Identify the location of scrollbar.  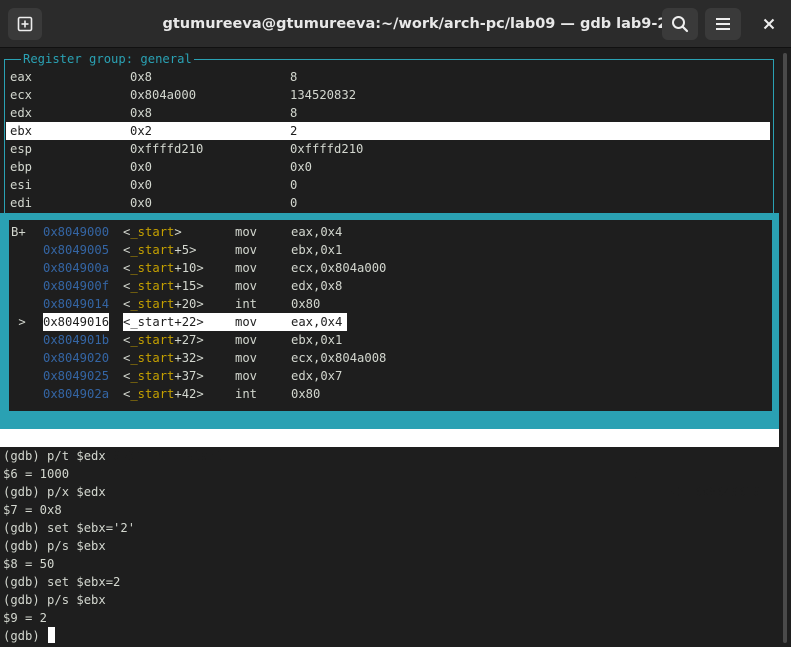
(785, 348).